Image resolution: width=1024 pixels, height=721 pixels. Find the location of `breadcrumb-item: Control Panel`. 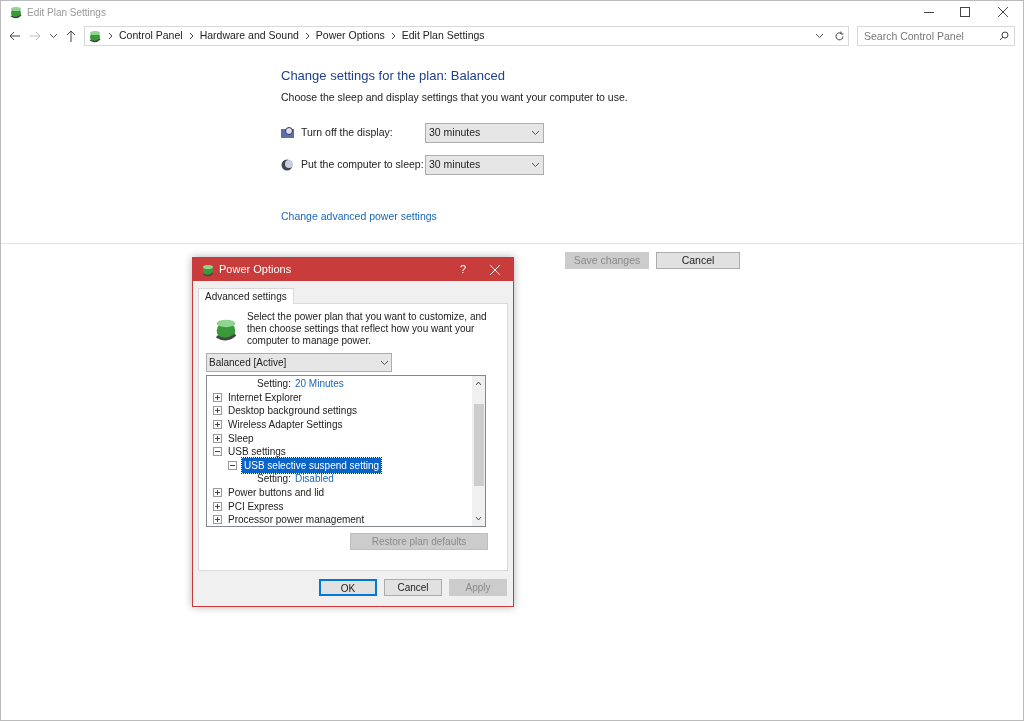

breadcrumb-item: Control Panel is located at coordinates (151, 36).